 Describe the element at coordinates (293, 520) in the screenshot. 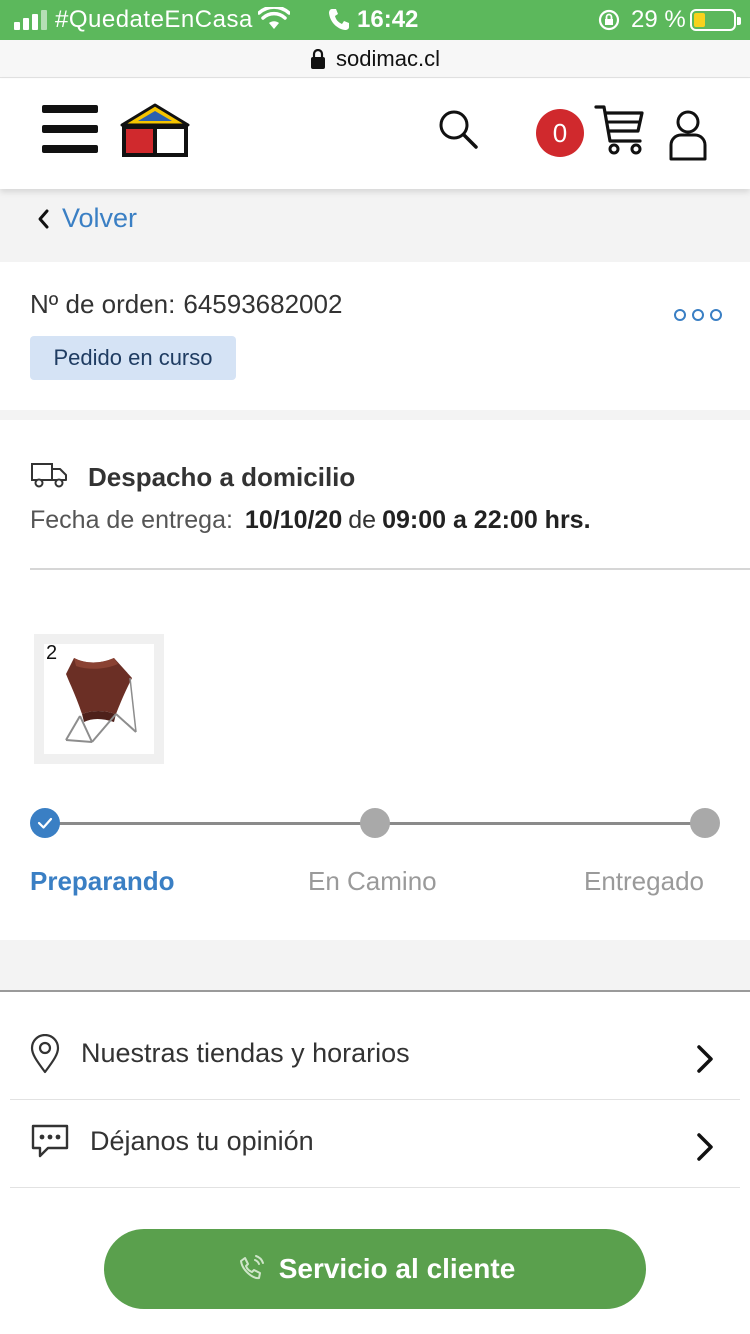

I see `delivery-date-value: 10/10/20` at that location.